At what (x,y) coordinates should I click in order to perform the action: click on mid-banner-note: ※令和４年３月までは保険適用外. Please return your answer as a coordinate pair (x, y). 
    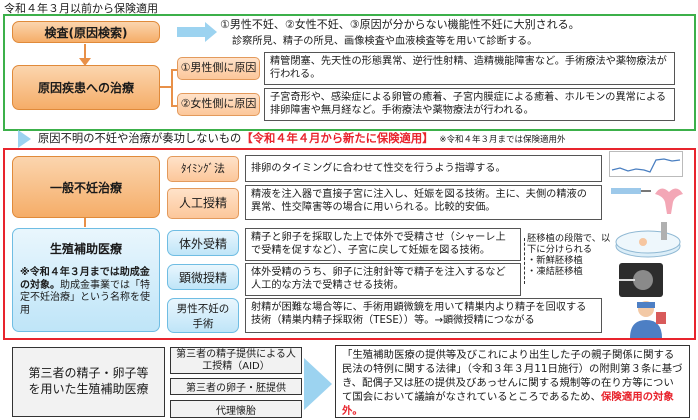
    Looking at the image, I should click on (502, 140).